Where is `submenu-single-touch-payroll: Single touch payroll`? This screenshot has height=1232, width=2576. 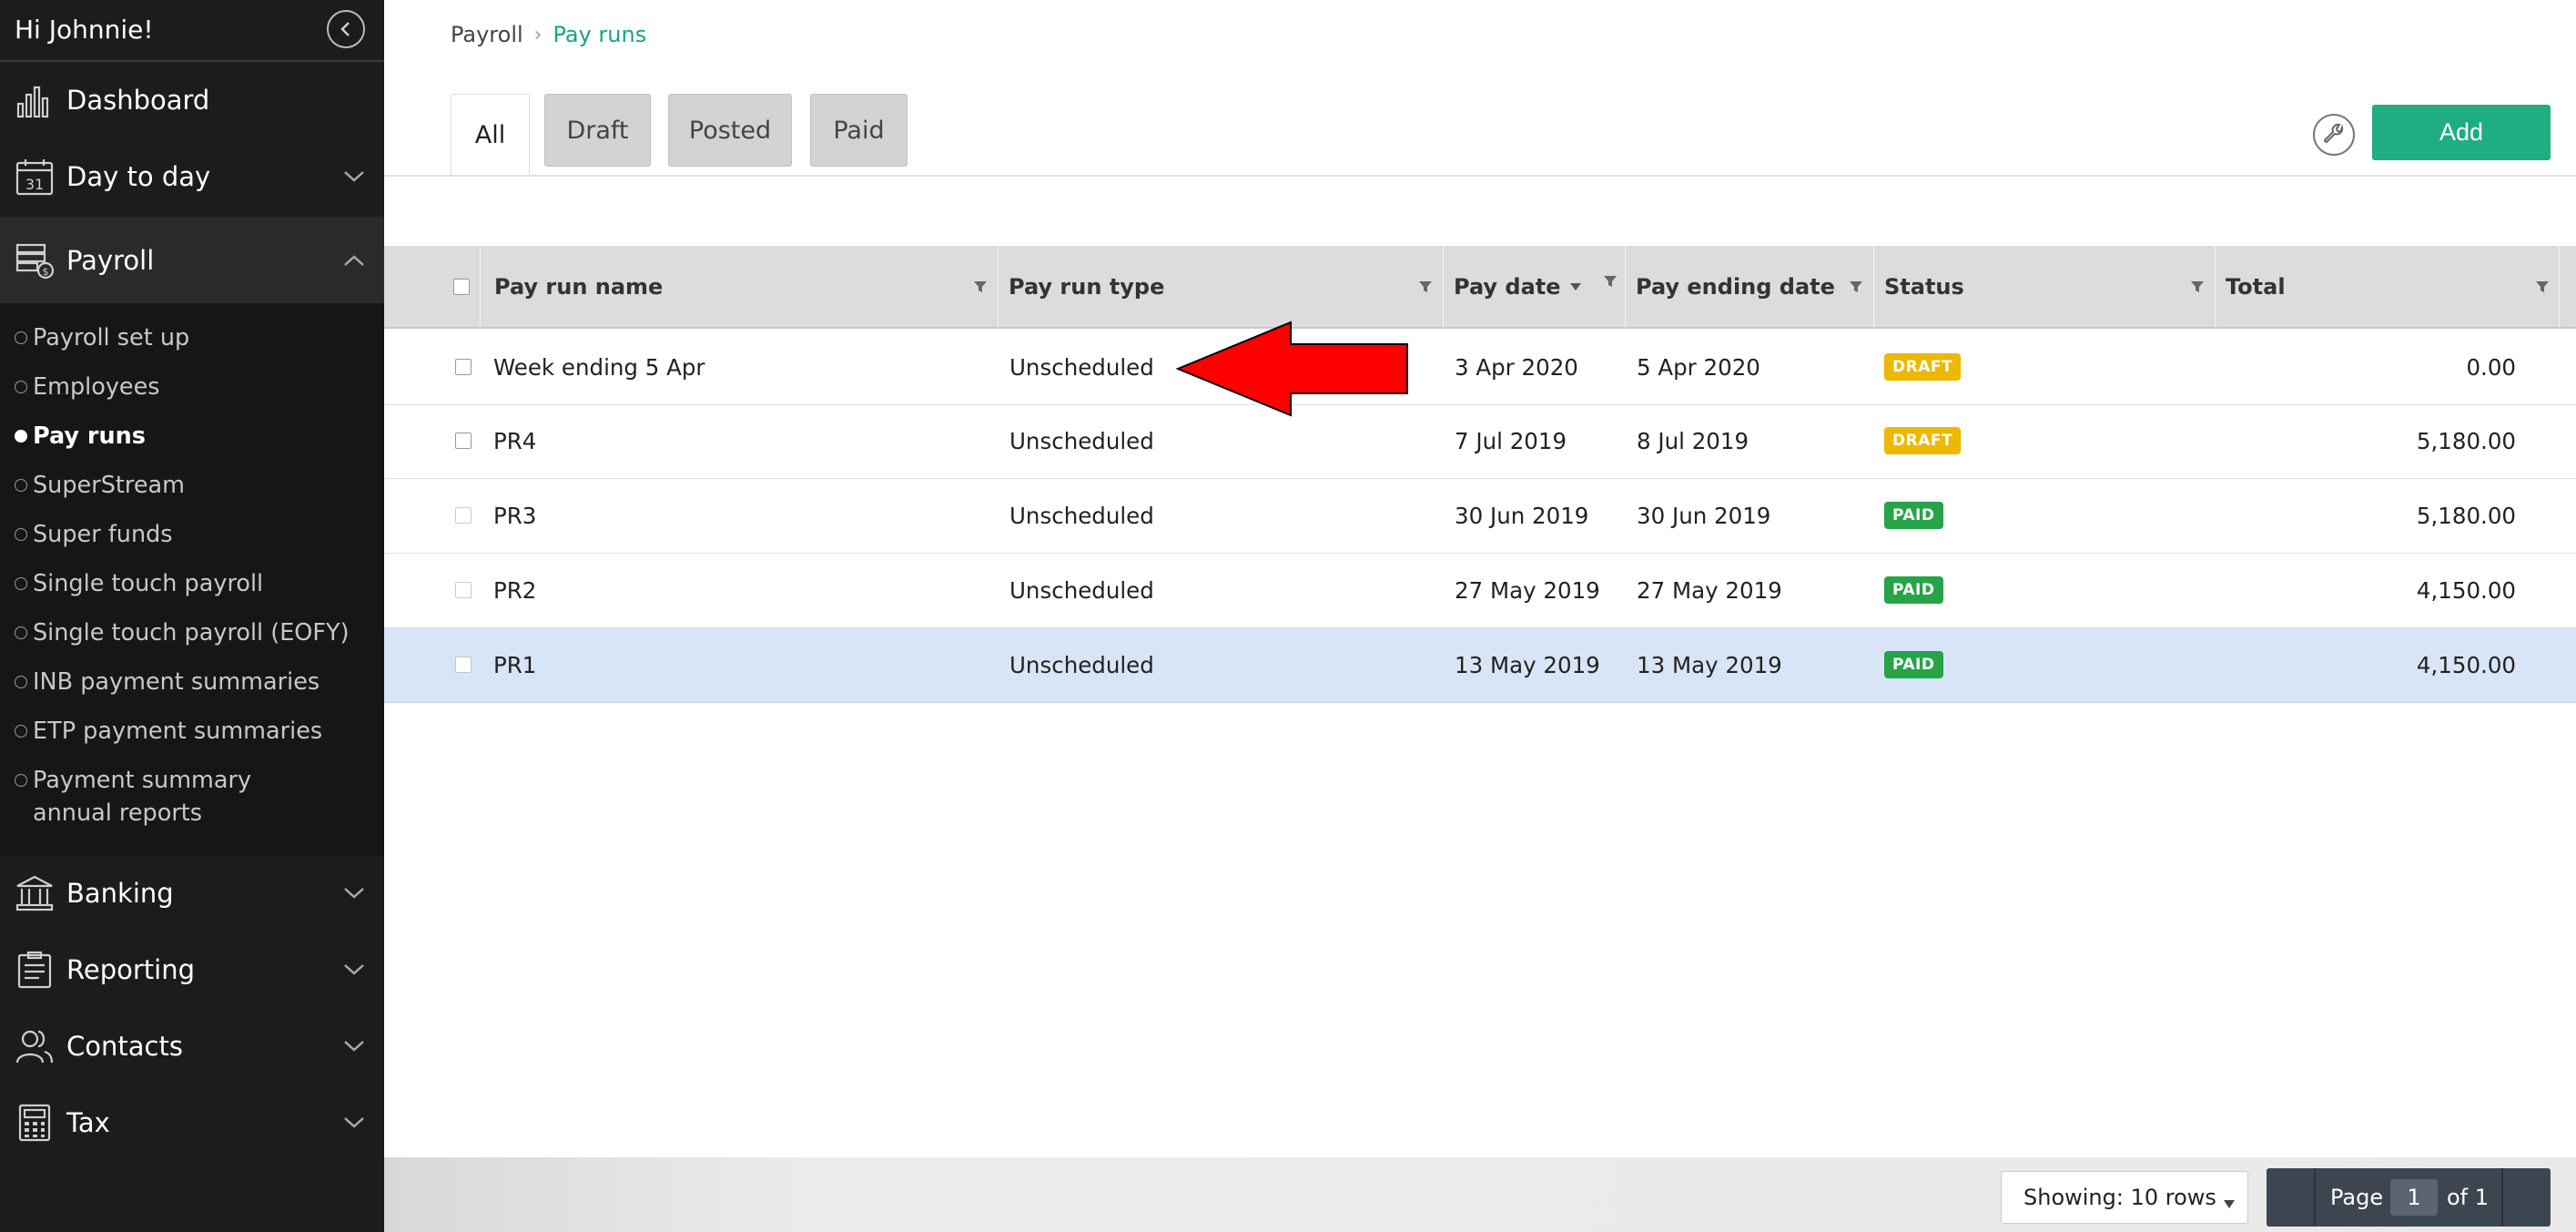 submenu-single-touch-payroll: Single touch payroll is located at coordinates (139, 583).